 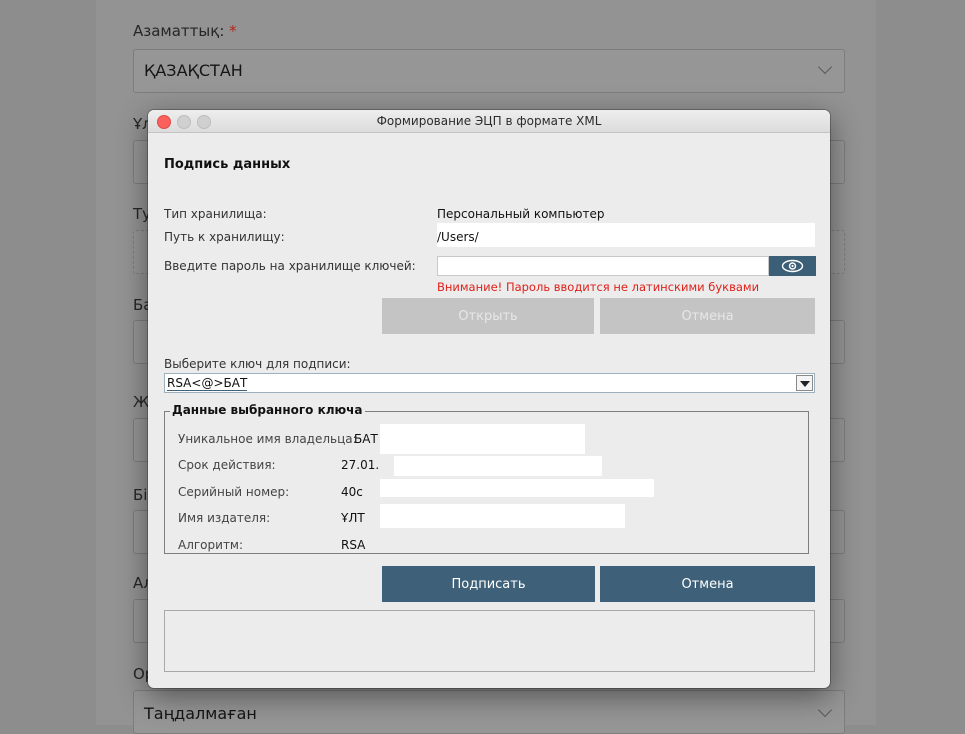 I want to click on serial-redaction, so click(x=517, y=488).